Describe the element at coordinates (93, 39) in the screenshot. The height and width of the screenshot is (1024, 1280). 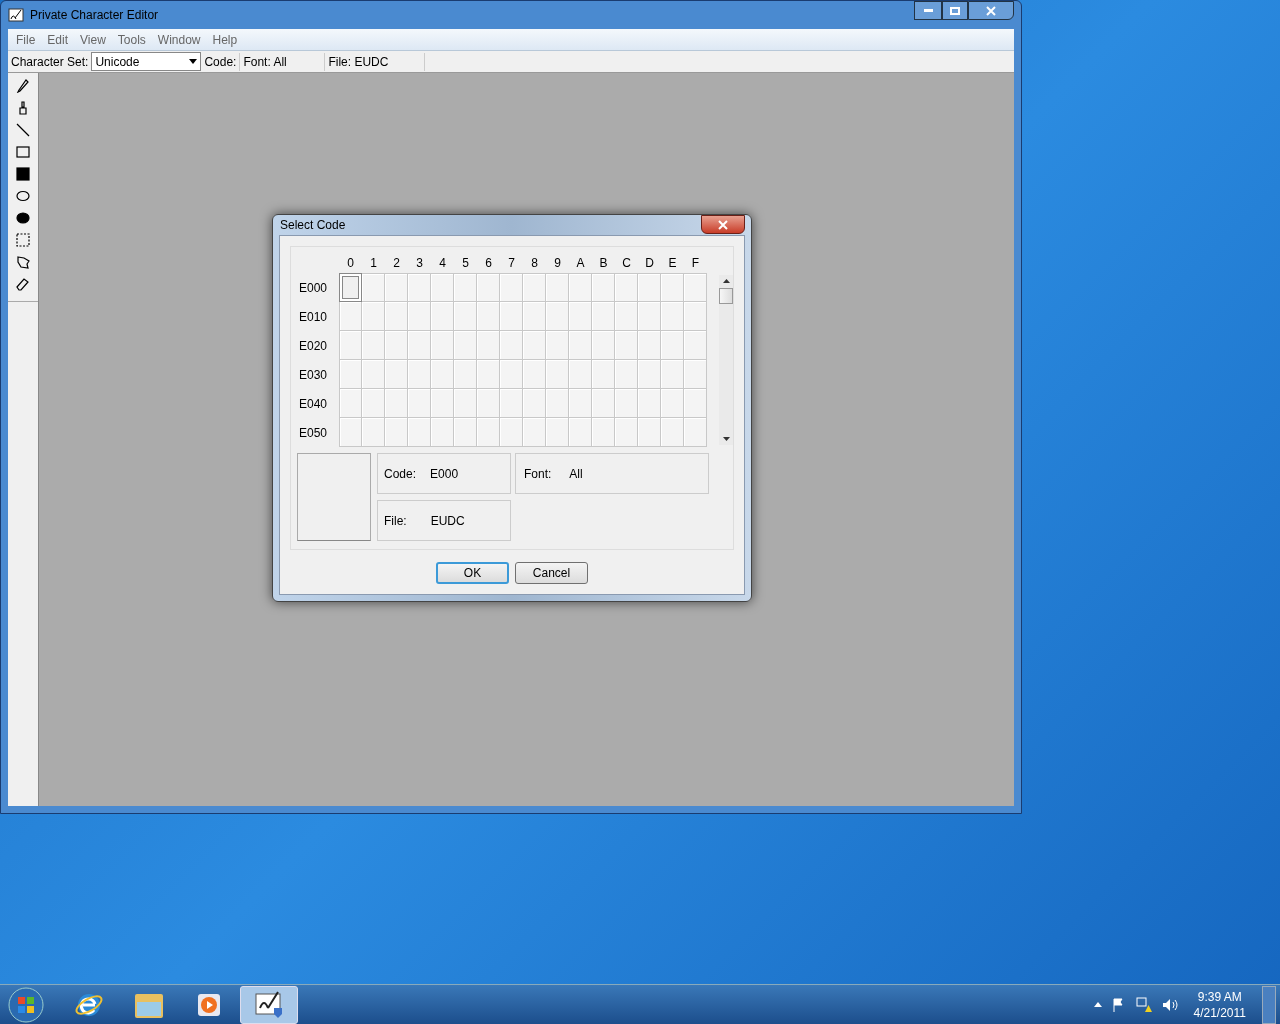
I see `menu-item: View` at that location.